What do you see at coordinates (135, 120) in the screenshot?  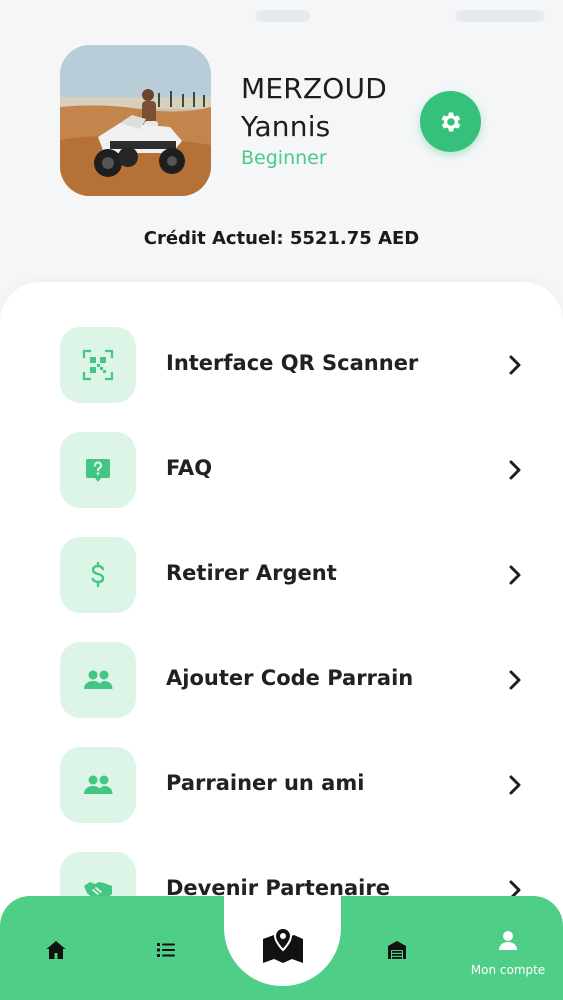 I see `profile-photo` at bounding box center [135, 120].